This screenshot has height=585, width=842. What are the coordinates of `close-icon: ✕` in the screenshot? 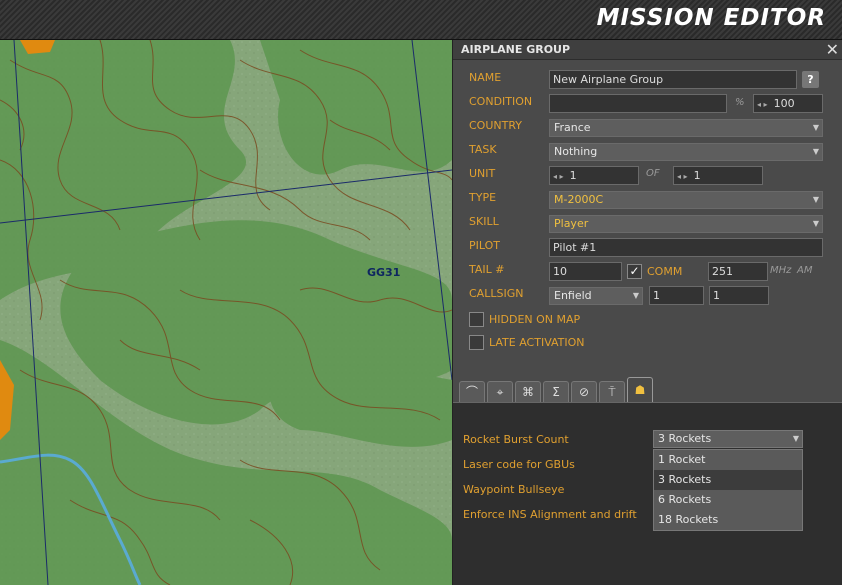 It's located at (832, 49).